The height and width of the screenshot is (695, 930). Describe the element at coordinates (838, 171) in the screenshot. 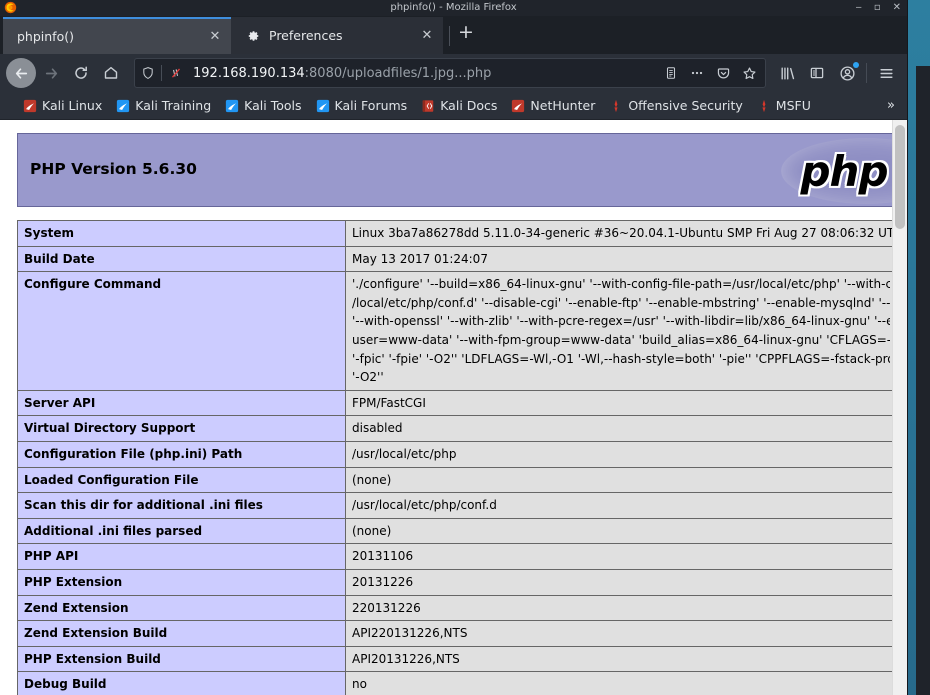

I see `php-logo-icon: php` at that location.